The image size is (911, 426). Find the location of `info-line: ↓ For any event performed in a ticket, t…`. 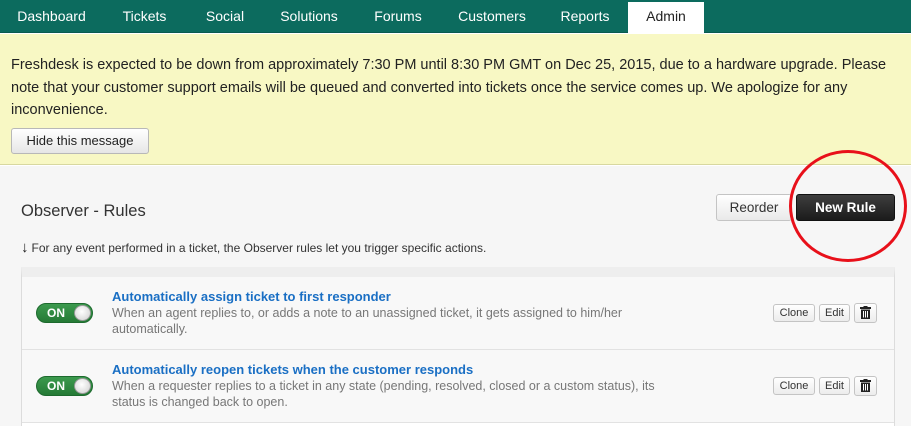

info-line: ↓ For any event performed in a ticket, t… is located at coordinates (253, 247).